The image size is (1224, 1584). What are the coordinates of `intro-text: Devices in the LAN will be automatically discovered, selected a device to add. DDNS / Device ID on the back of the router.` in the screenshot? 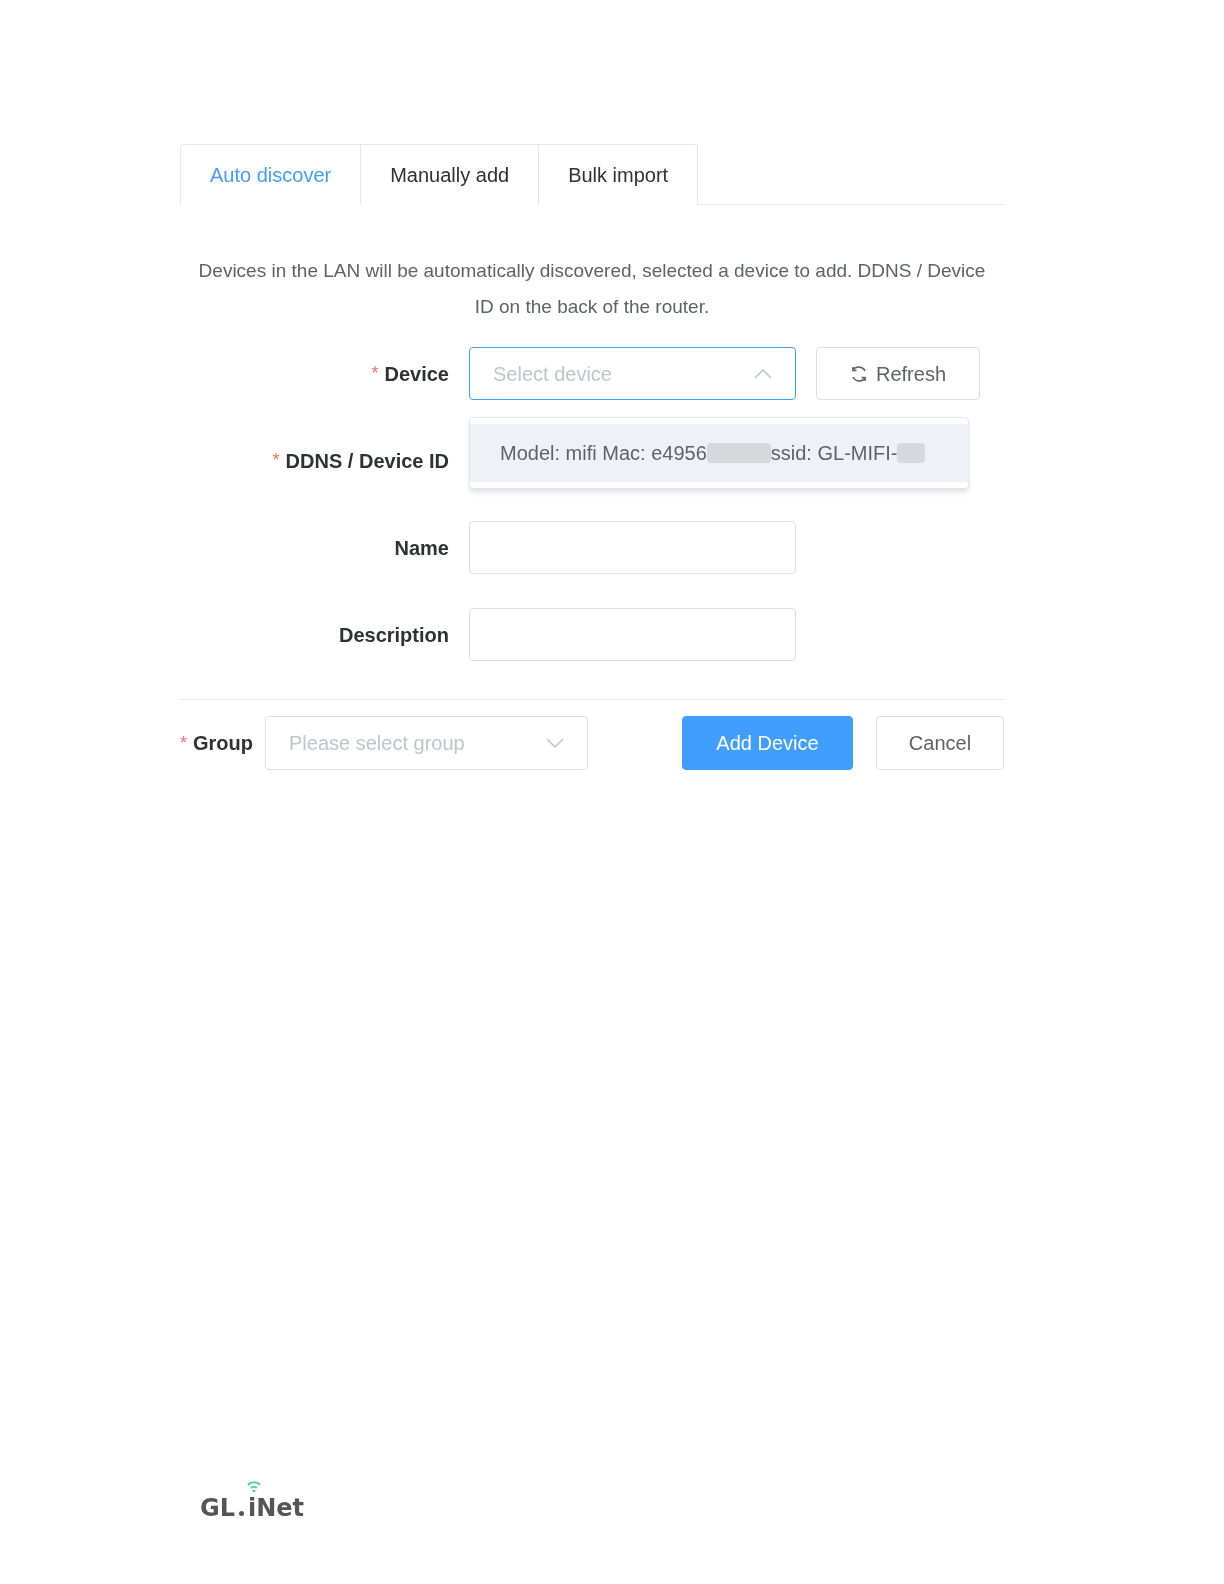 It's located at (592, 289).